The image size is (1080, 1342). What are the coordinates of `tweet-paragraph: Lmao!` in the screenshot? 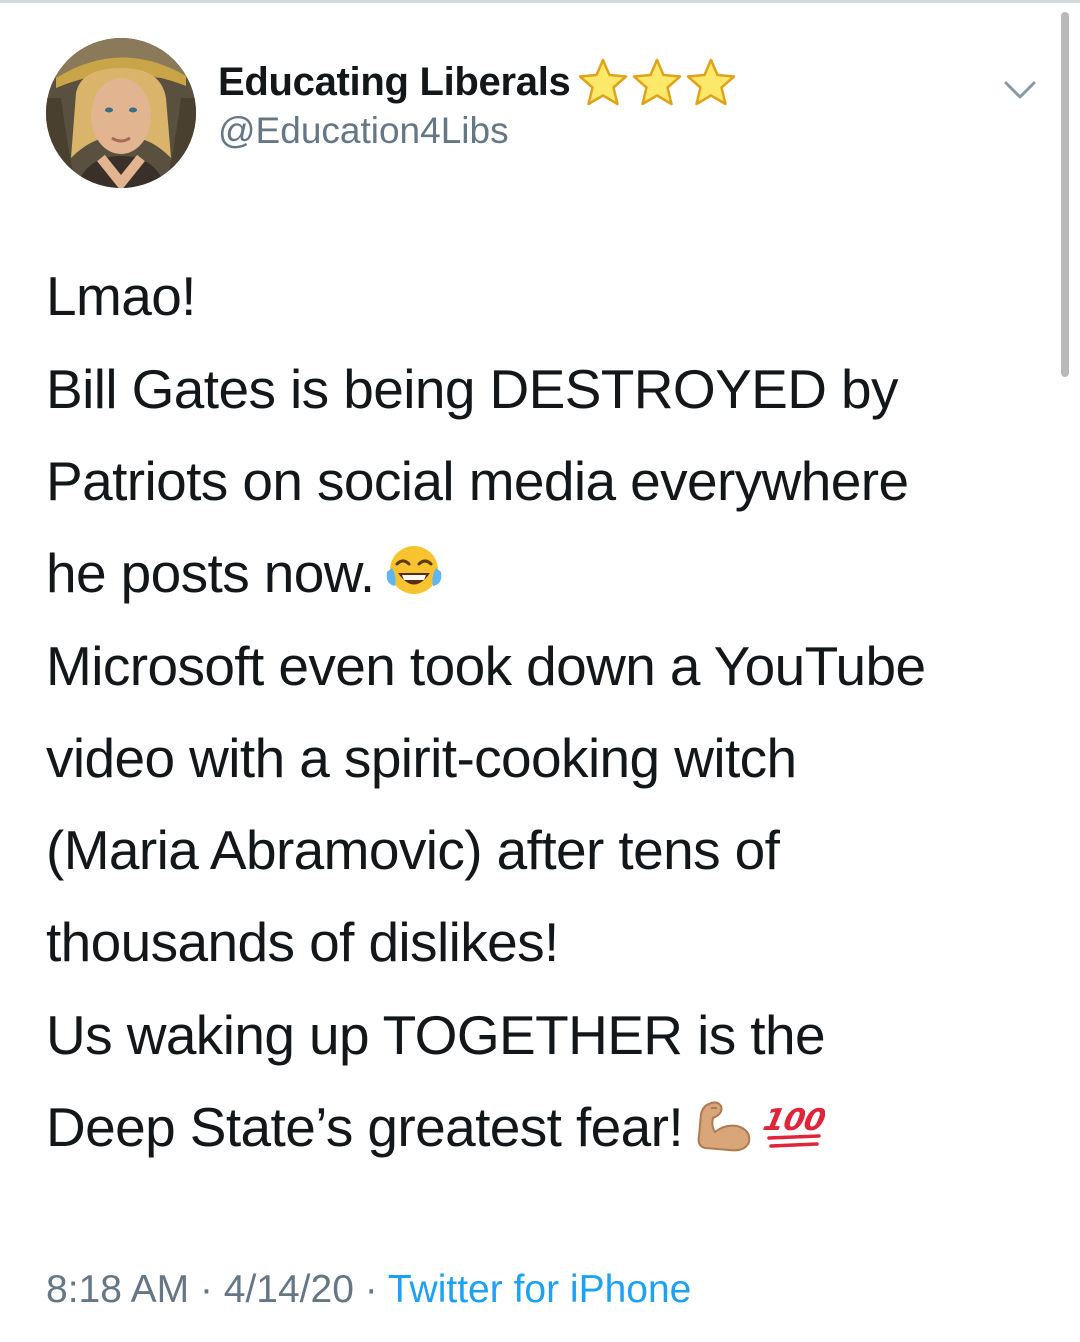 It's located at (546, 296).